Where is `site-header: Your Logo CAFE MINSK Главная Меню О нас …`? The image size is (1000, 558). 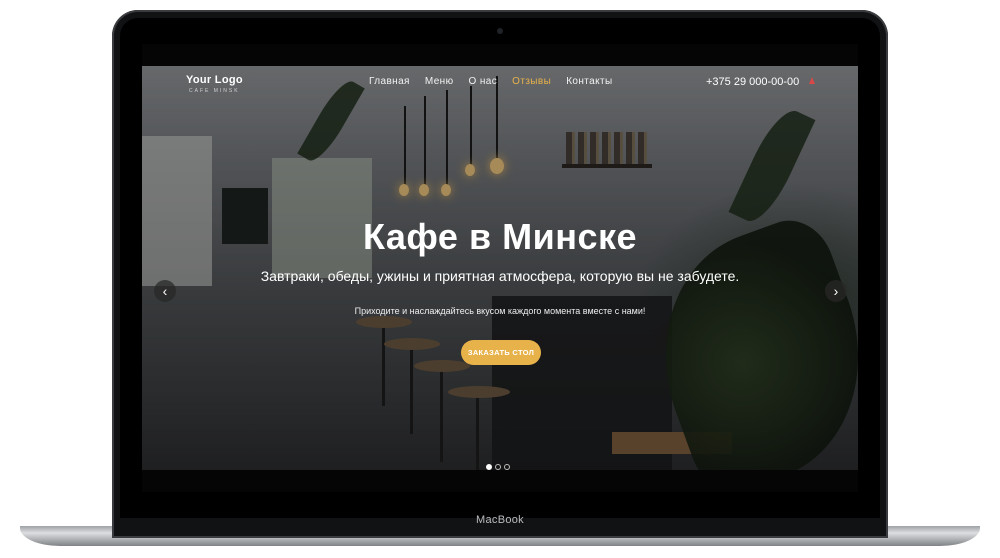 site-header: Your Logo CAFE MINSK Главная Меню О нас … is located at coordinates (500, 84).